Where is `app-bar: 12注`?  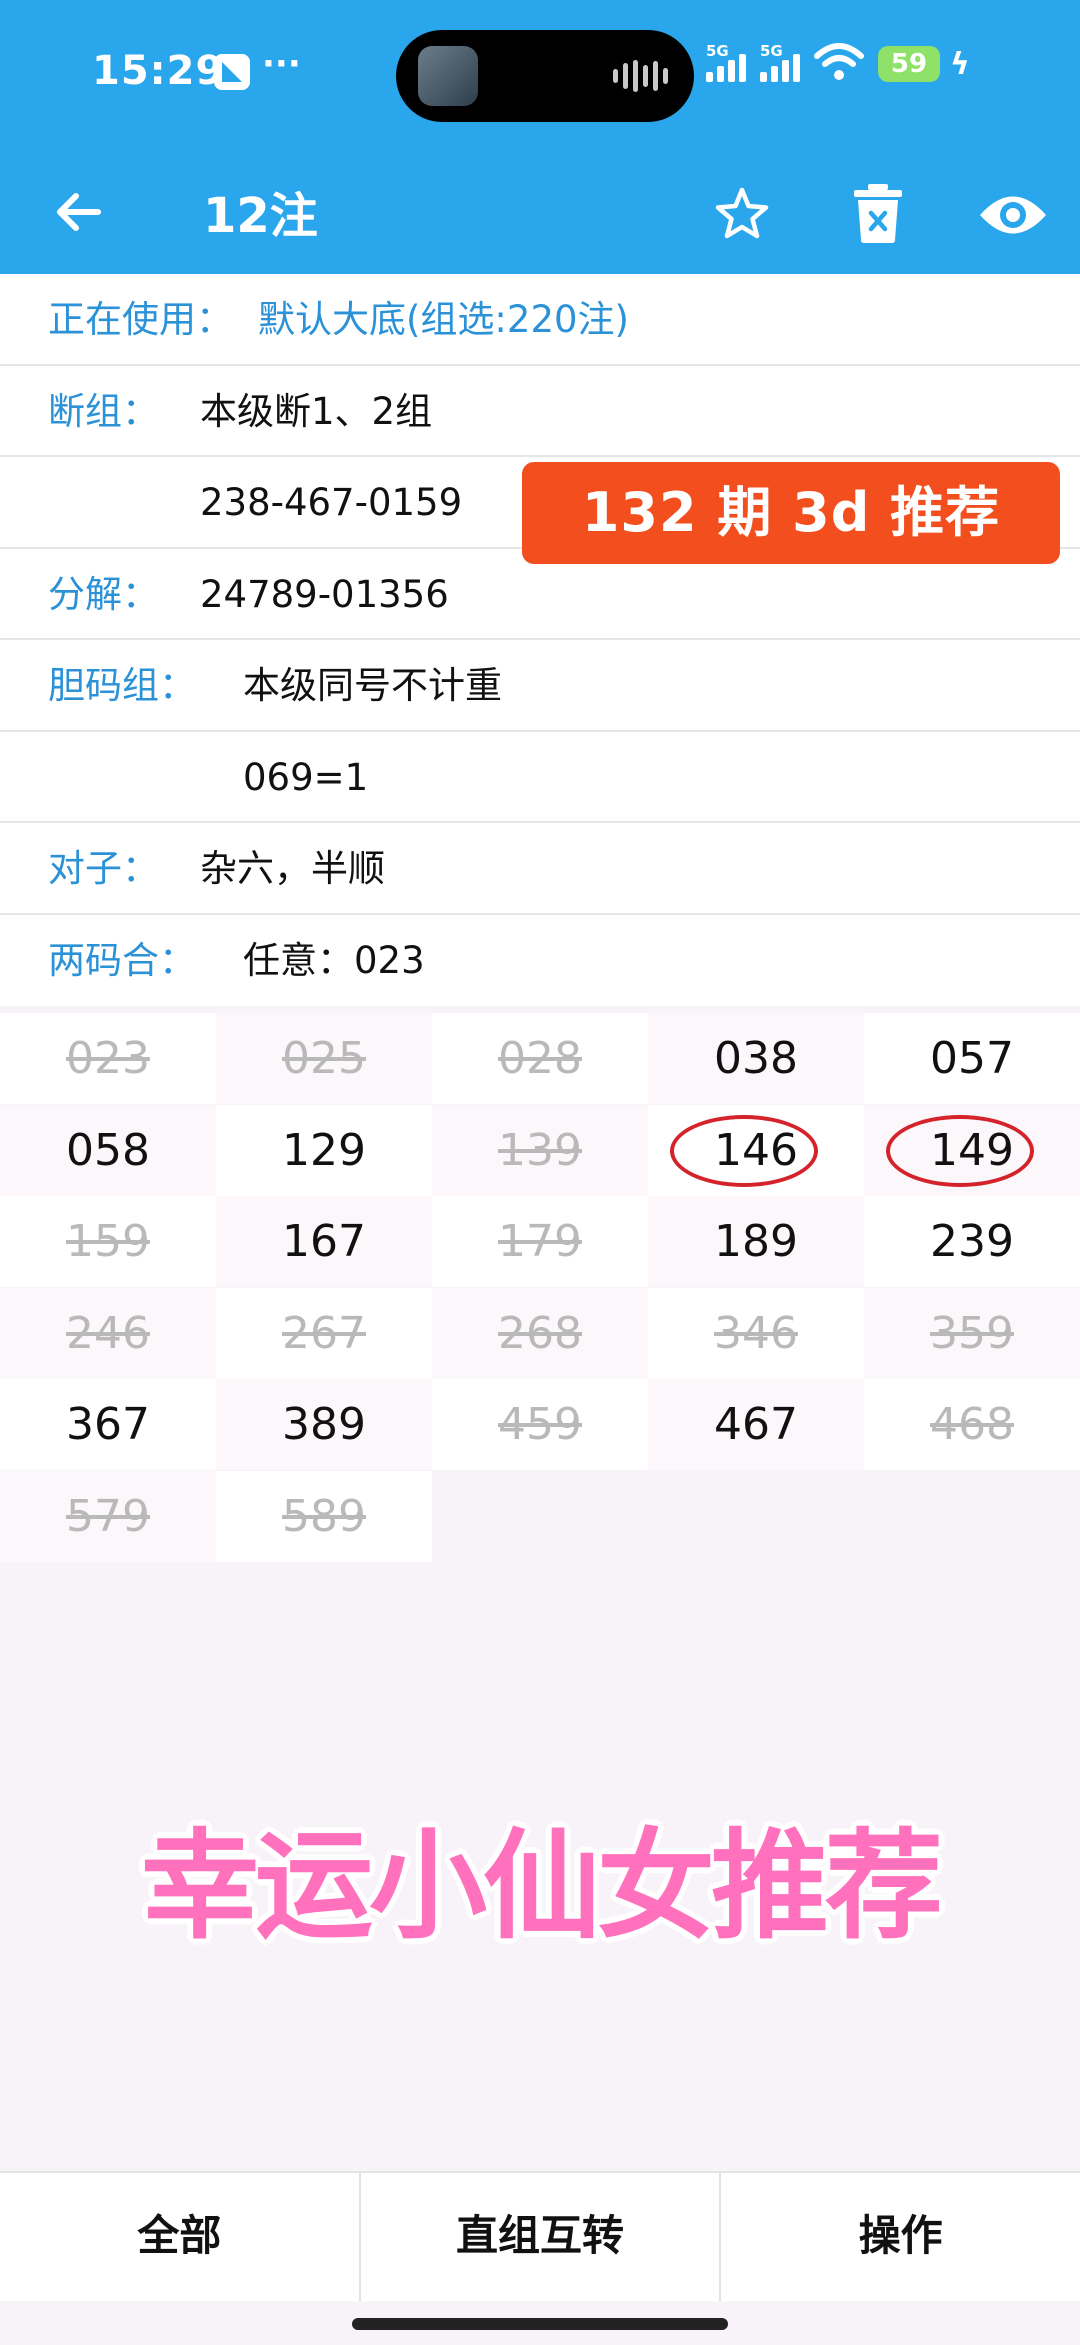 app-bar: 12注 is located at coordinates (540, 212).